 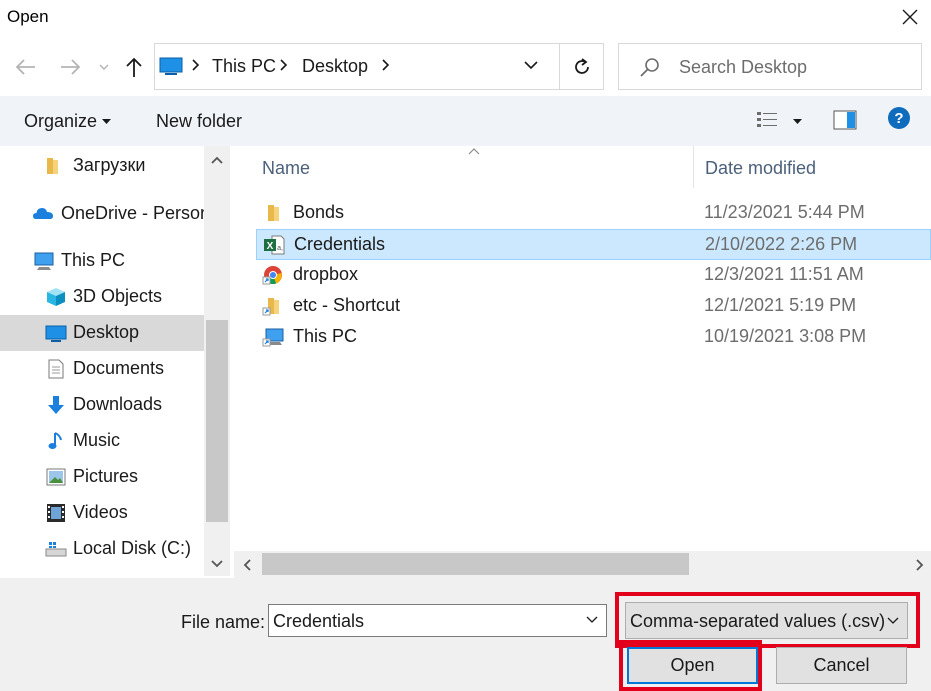 I want to click on breadcrumb-desktop: Desktop, so click(x=335, y=66).